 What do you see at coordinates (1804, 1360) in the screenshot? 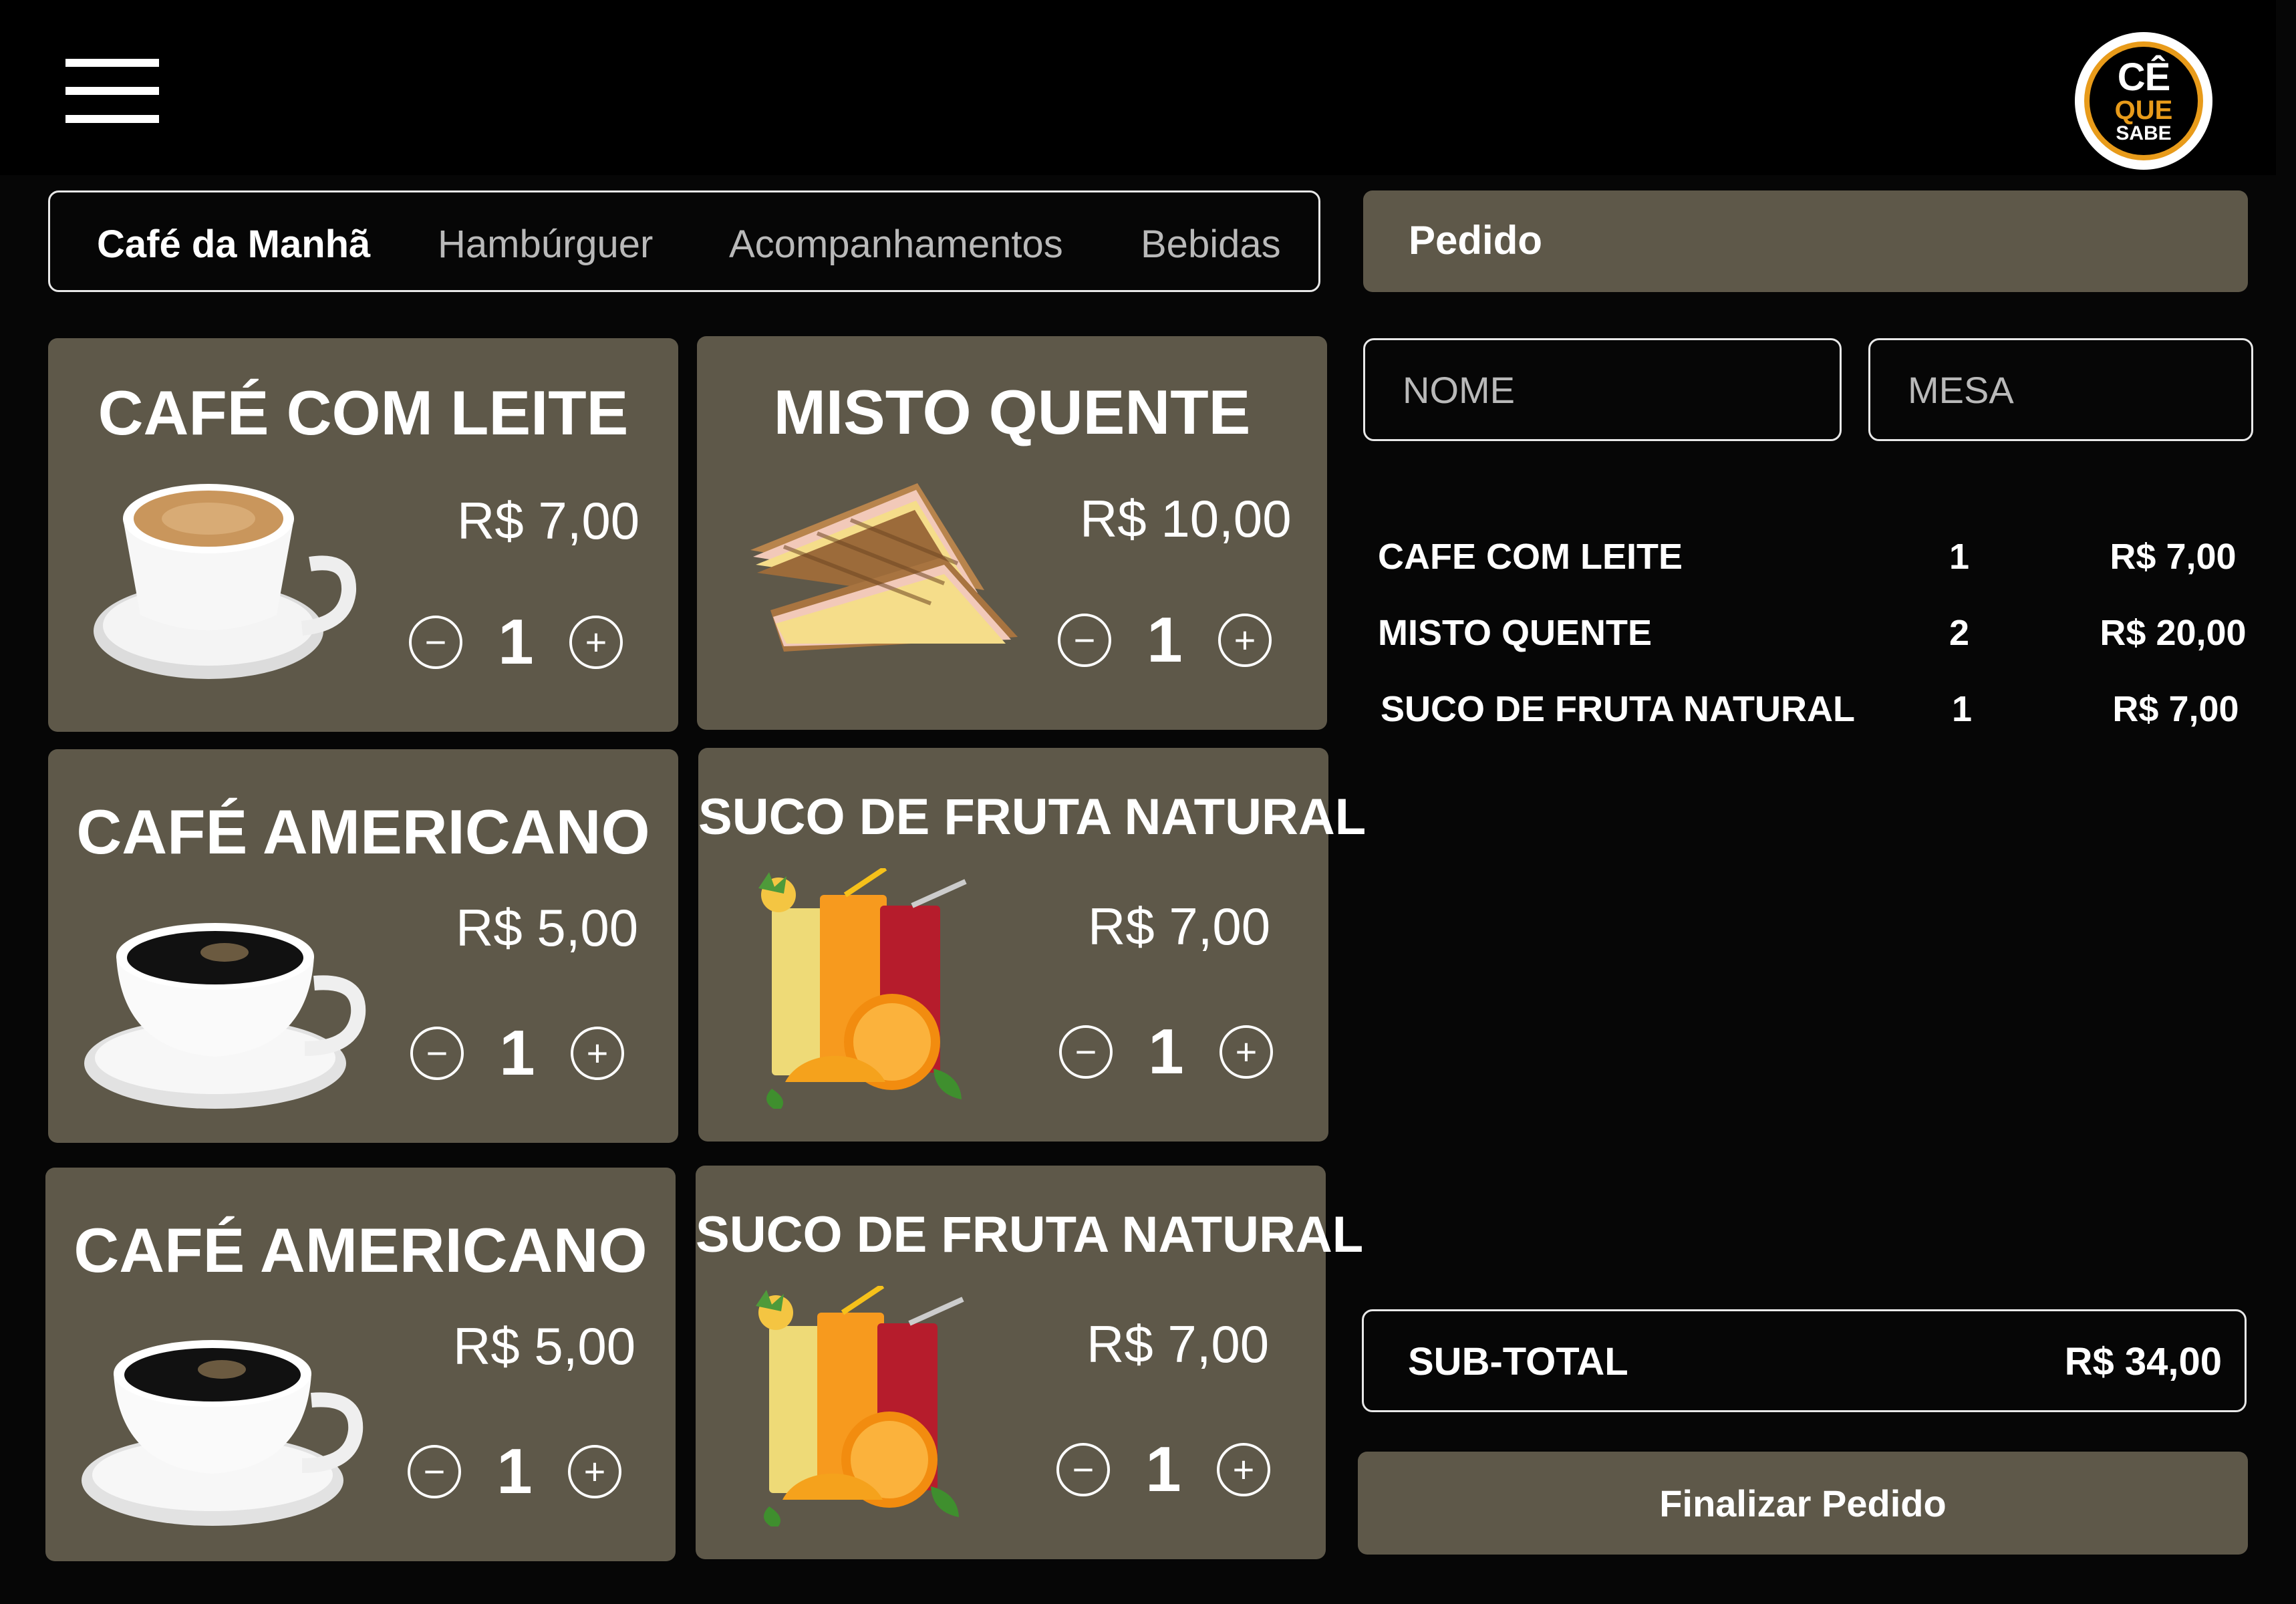
I see `subtotal-box: SUB-TOTAL R$ 34,00` at bounding box center [1804, 1360].